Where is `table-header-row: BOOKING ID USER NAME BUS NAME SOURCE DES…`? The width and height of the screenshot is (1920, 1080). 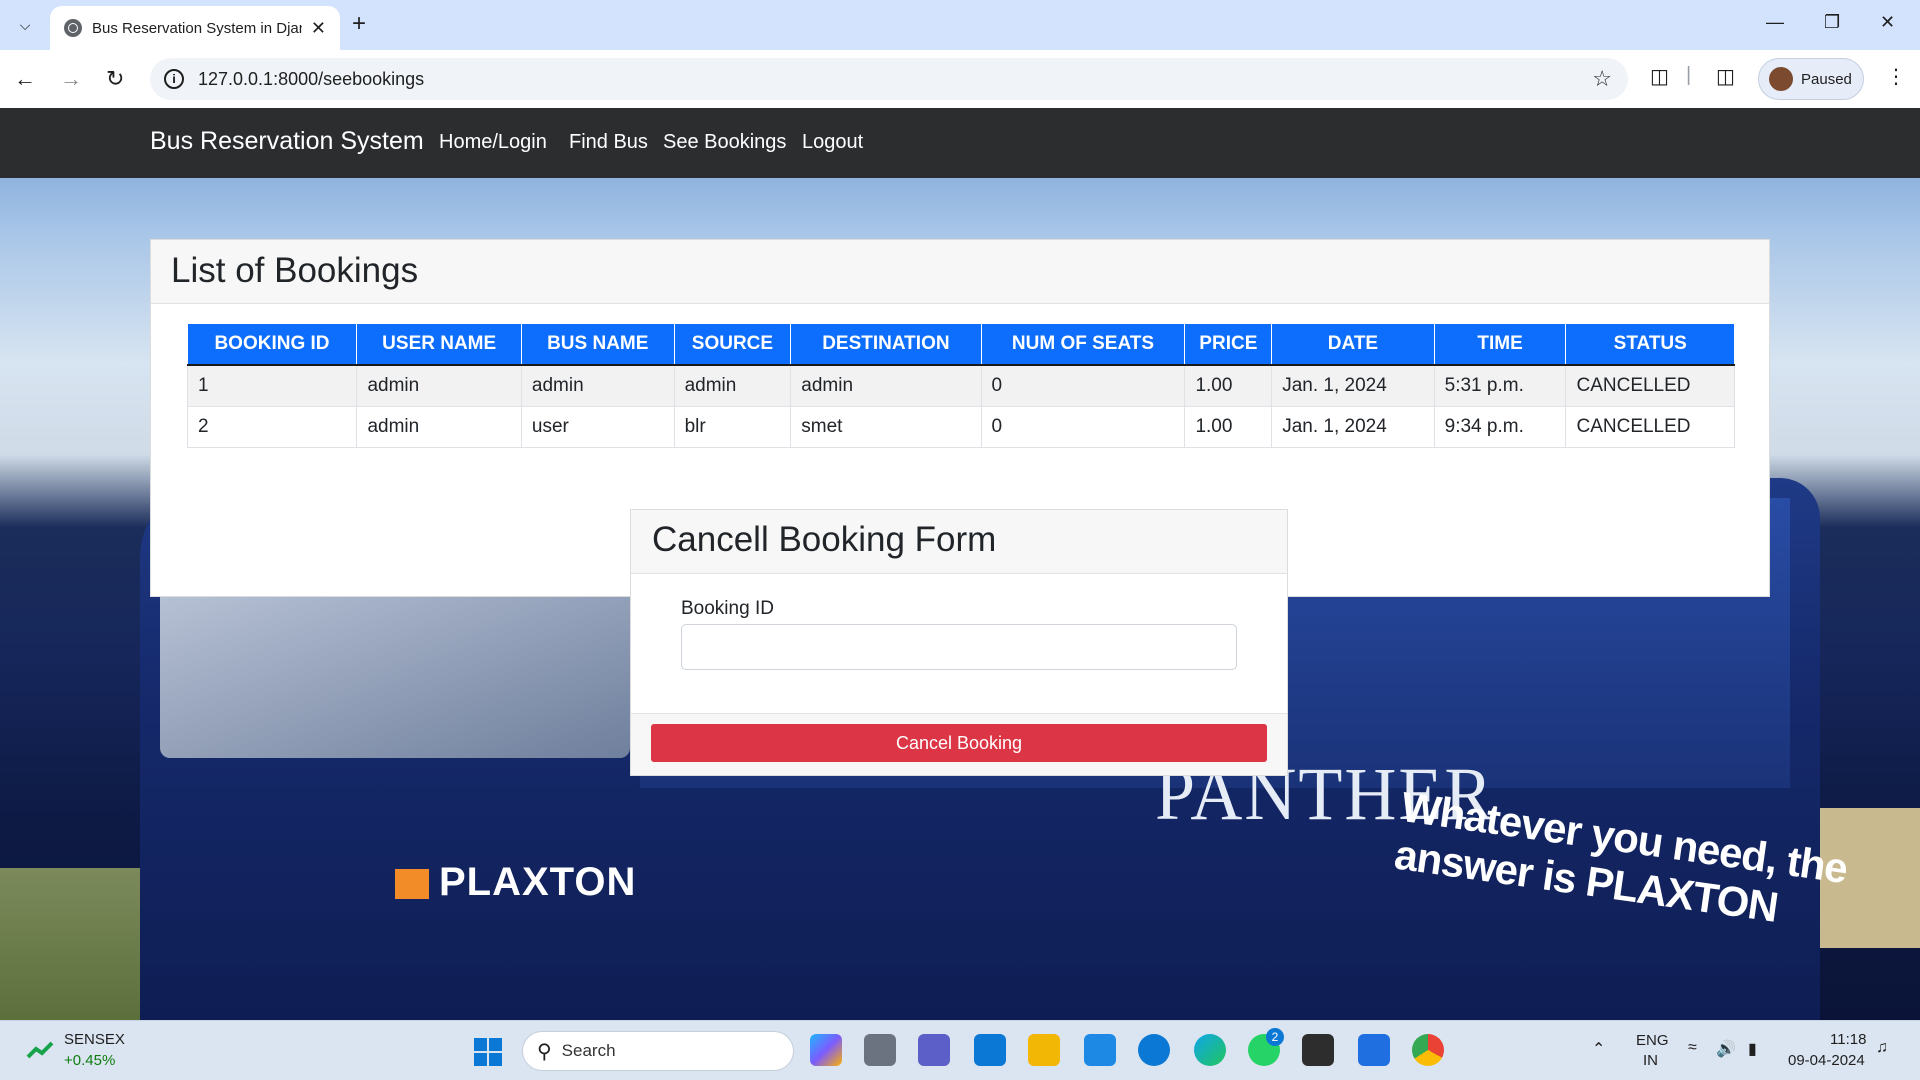 table-header-row: BOOKING ID USER NAME BUS NAME SOURCE DES… is located at coordinates (961, 345).